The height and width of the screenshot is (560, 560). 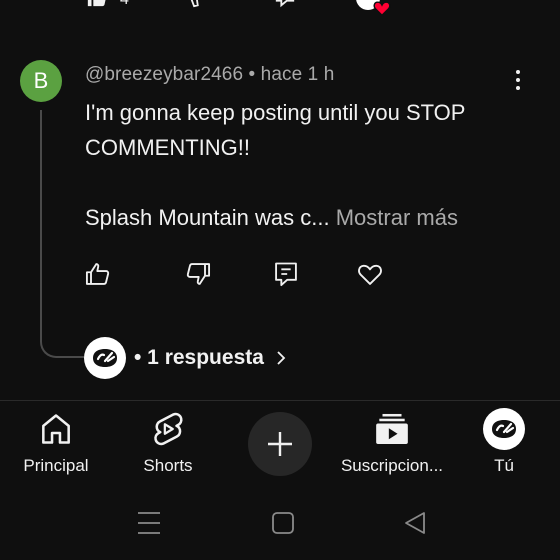 What do you see at coordinates (518, 83) in the screenshot?
I see `more-options-icon` at bounding box center [518, 83].